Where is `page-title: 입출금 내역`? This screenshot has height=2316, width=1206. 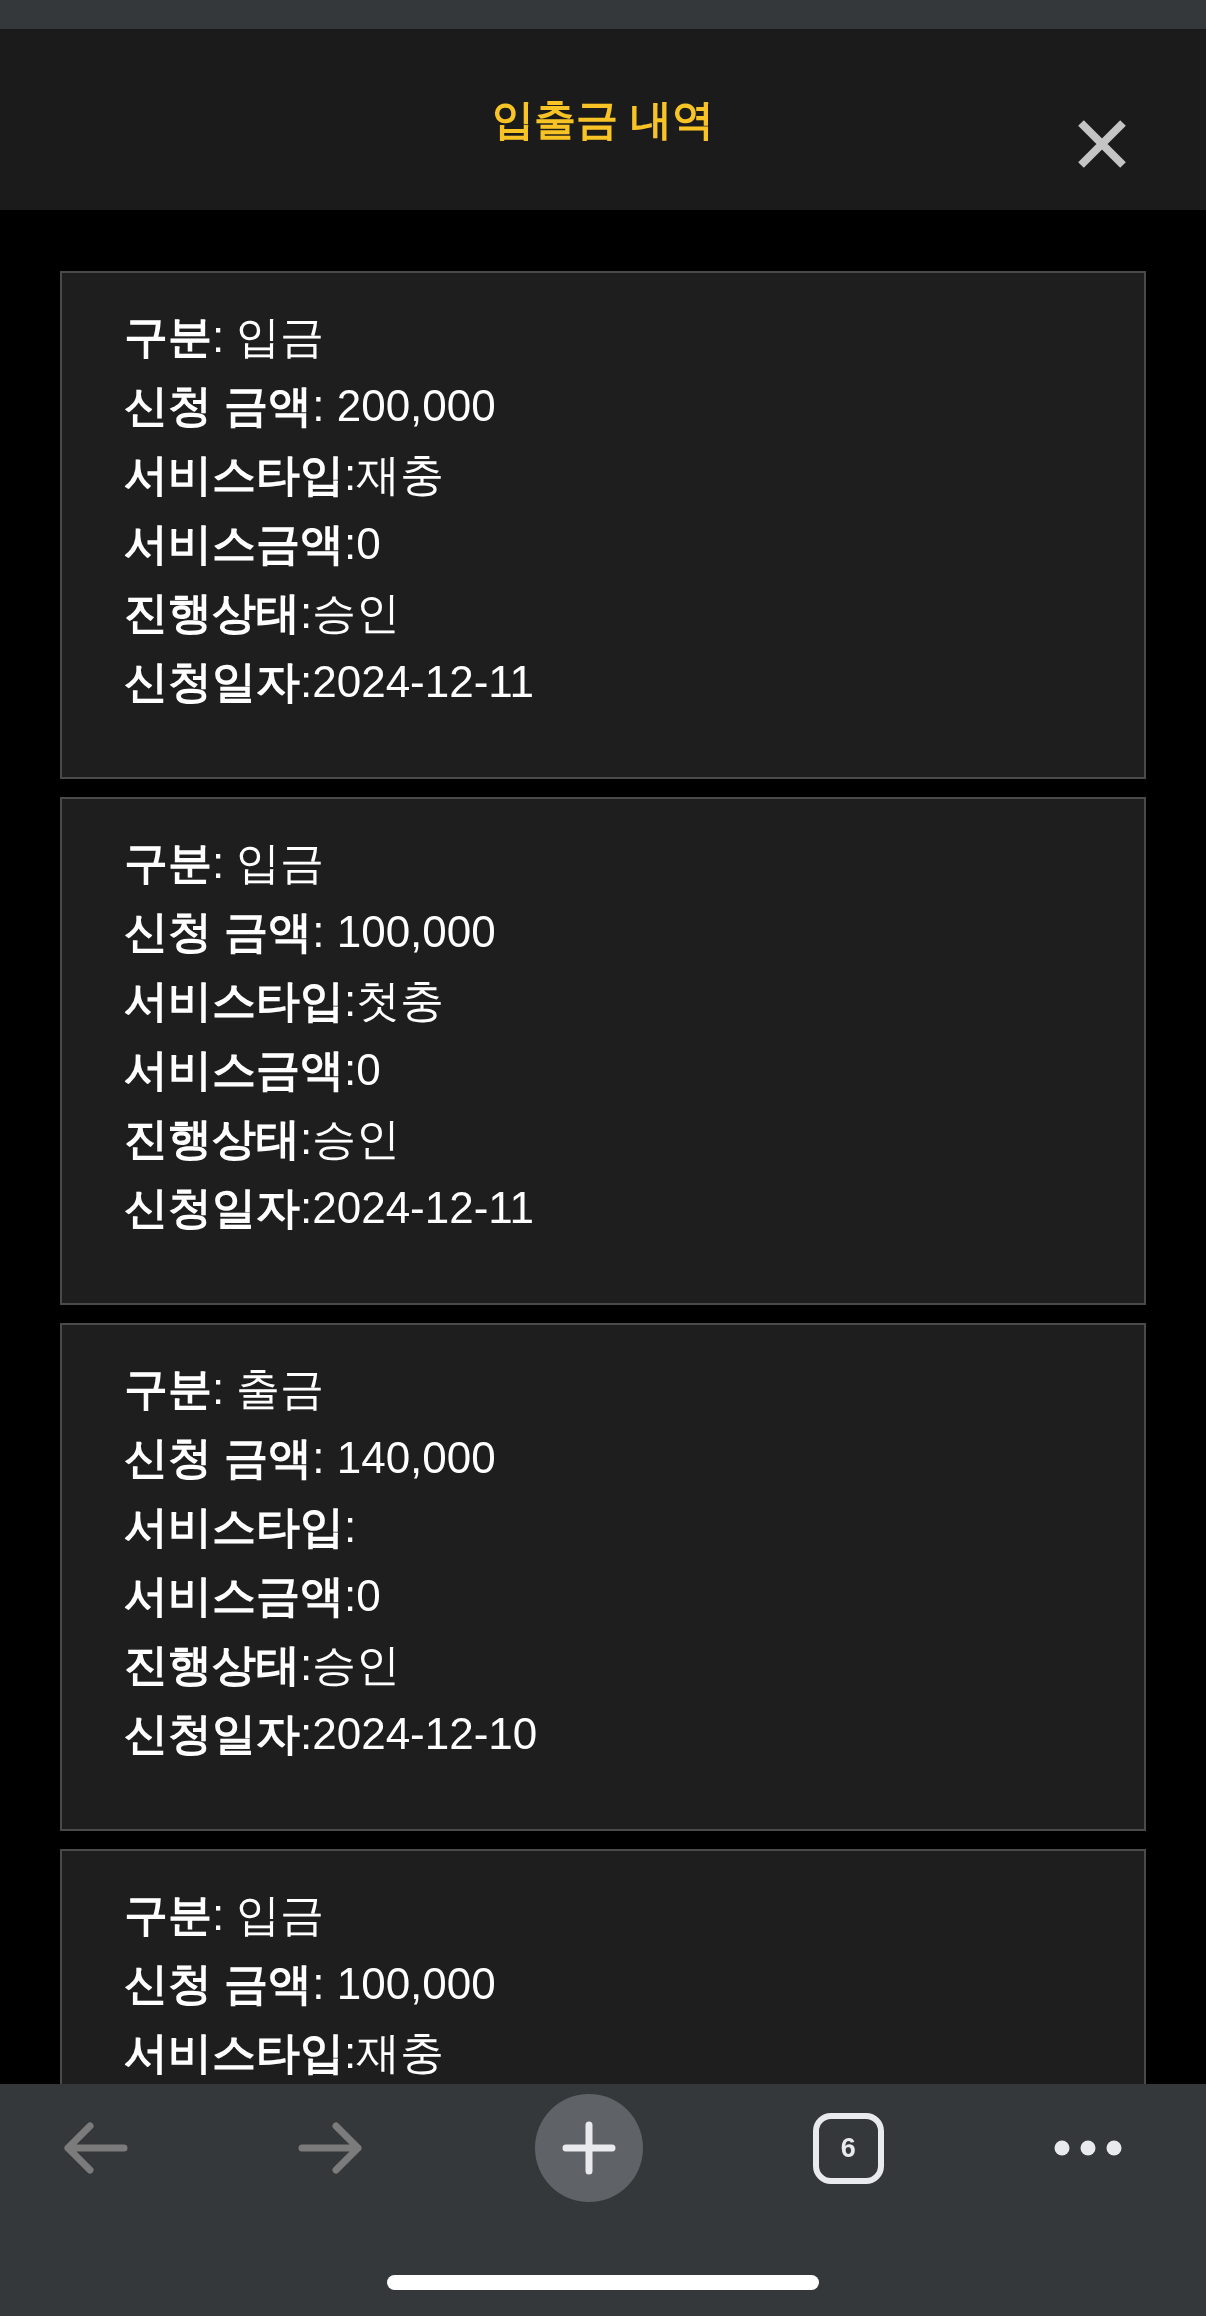
page-title: 입출금 내역 is located at coordinates (603, 120).